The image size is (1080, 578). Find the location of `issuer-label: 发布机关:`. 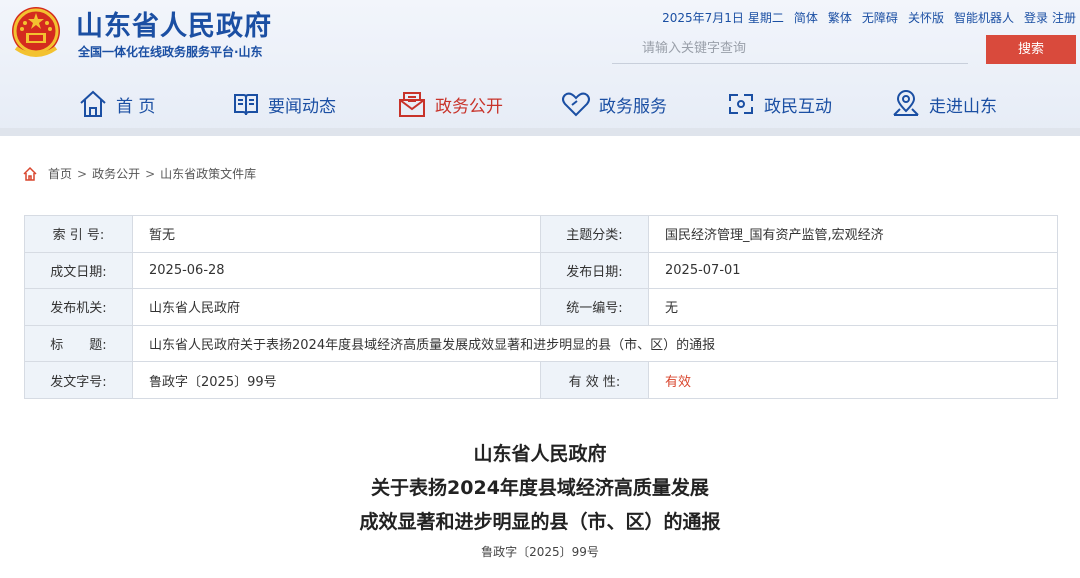

issuer-label: 发布机关: is located at coordinates (78, 307).